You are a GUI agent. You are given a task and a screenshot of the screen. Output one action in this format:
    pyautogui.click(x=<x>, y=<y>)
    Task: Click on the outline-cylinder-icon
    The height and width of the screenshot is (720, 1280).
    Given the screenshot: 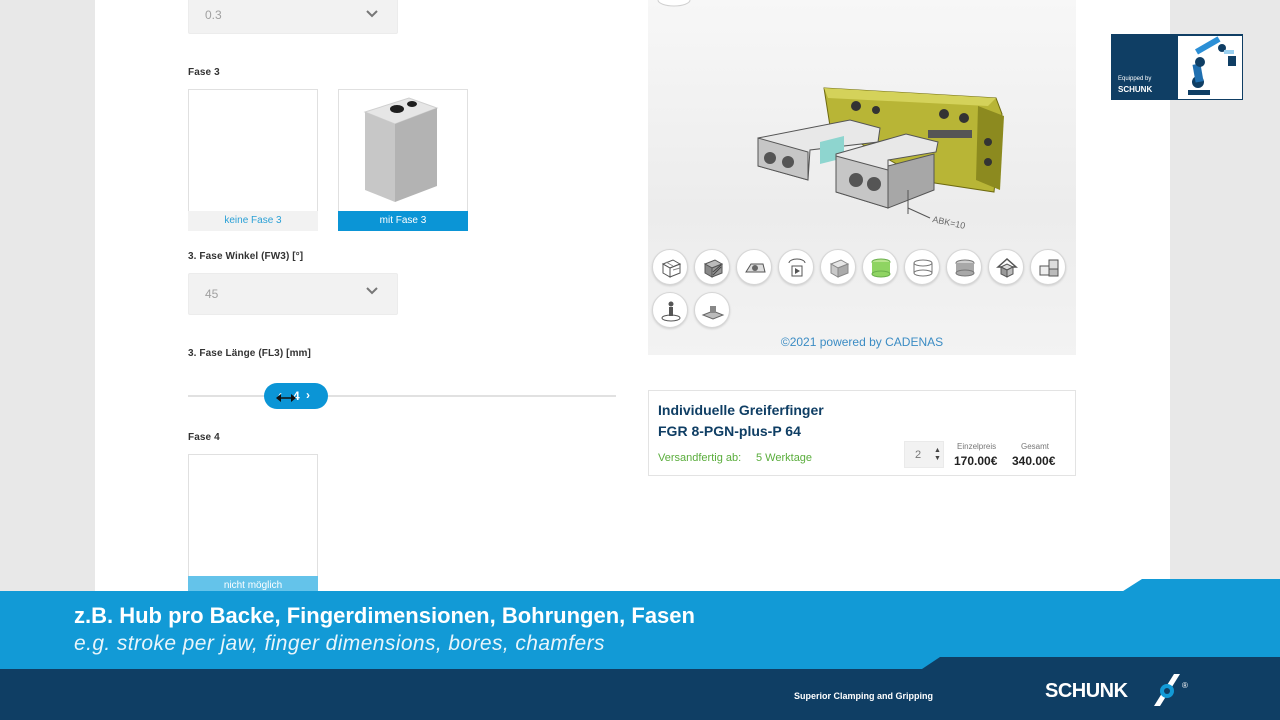 What is the action you would take?
    pyautogui.click(x=923, y=268)
    